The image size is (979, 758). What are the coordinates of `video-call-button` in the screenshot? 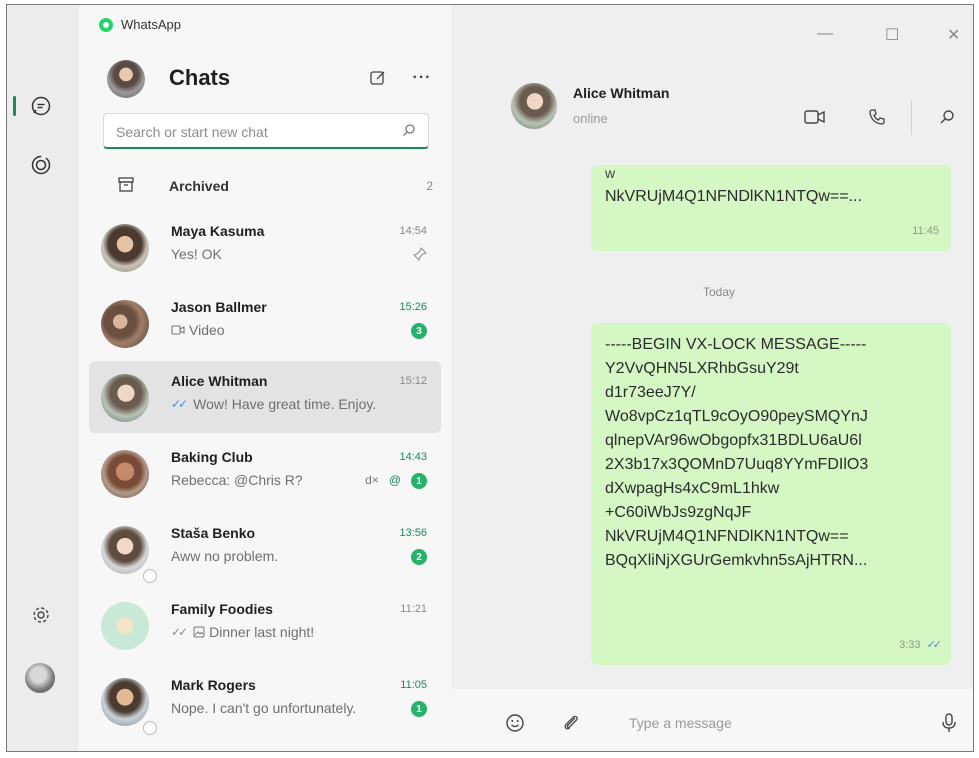 It's located at (815, 117).